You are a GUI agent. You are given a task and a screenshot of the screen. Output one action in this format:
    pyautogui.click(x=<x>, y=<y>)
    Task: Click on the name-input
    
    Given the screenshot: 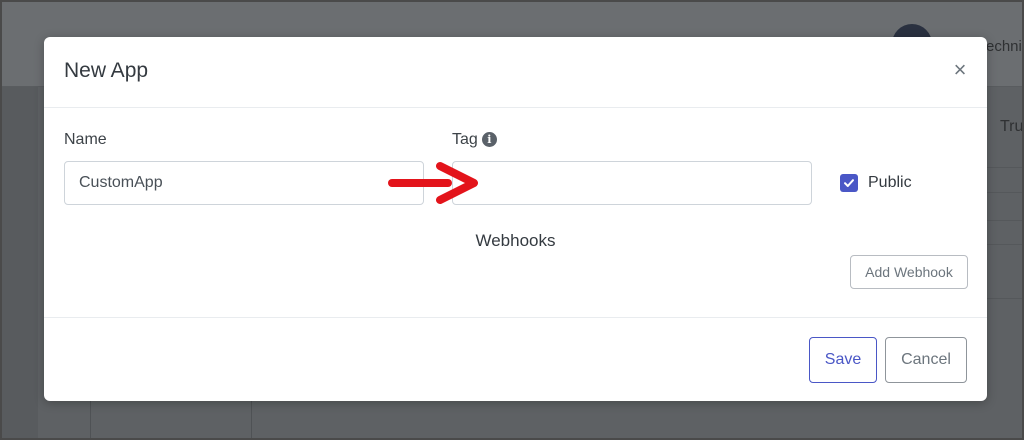 What is the action you would take?
    pyautogui.click(x=244, y=183)
    